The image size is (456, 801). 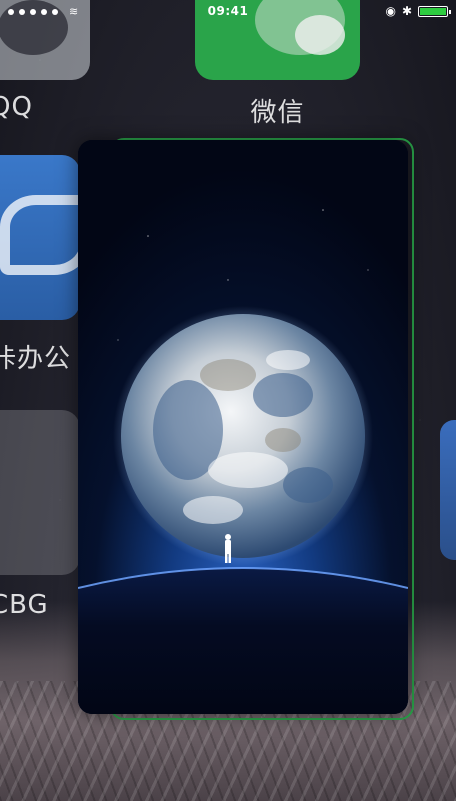 I want to click on status-time: 09:41, so click(x=228, y=11).